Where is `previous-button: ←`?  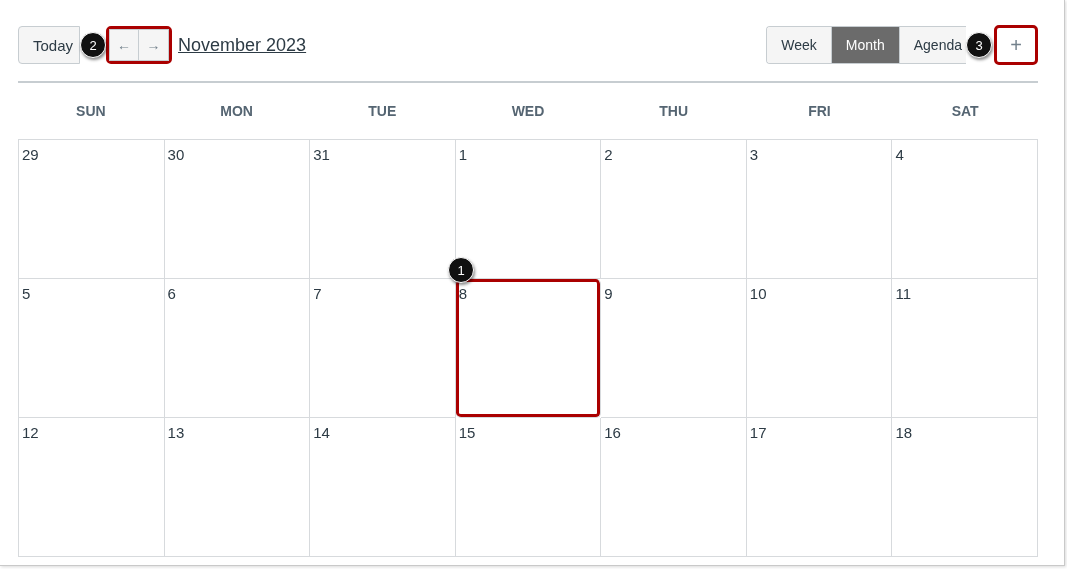 previous-button: ← is located at coordinates (124, 45).